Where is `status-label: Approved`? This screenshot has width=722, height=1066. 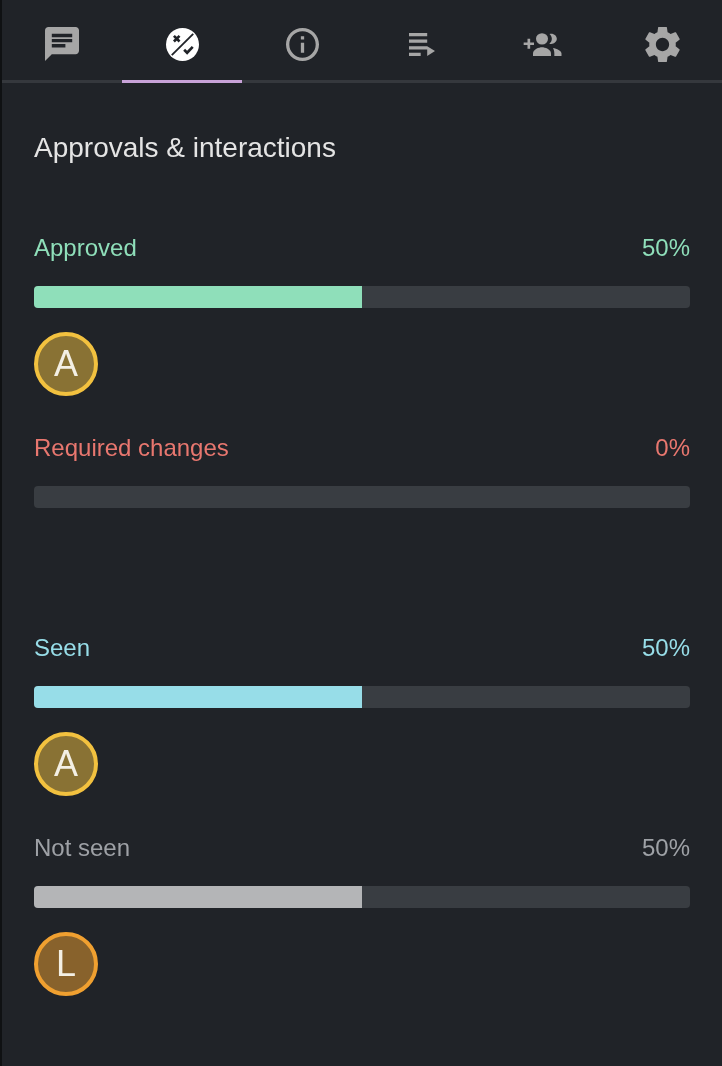 status-label: Approved is located at coordinates (85, 248).